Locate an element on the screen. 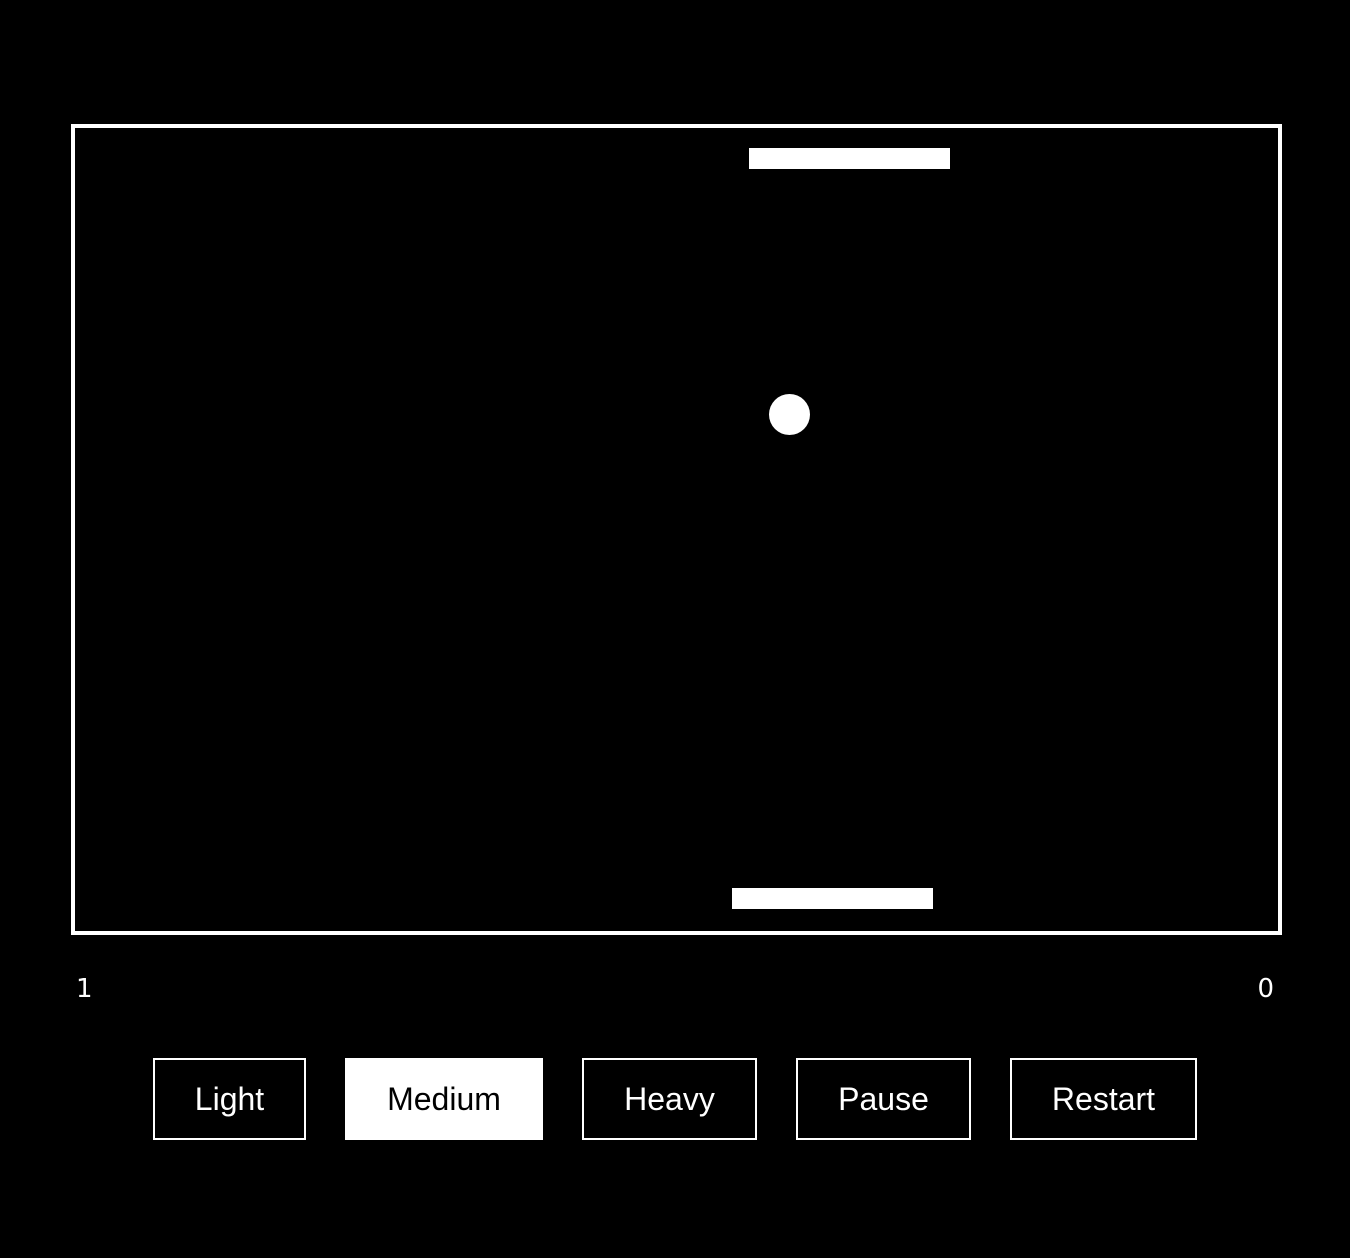 This screenshot has width=1350, height=1258. heavy-button: Heavy is located at coordinates (669, 1099).